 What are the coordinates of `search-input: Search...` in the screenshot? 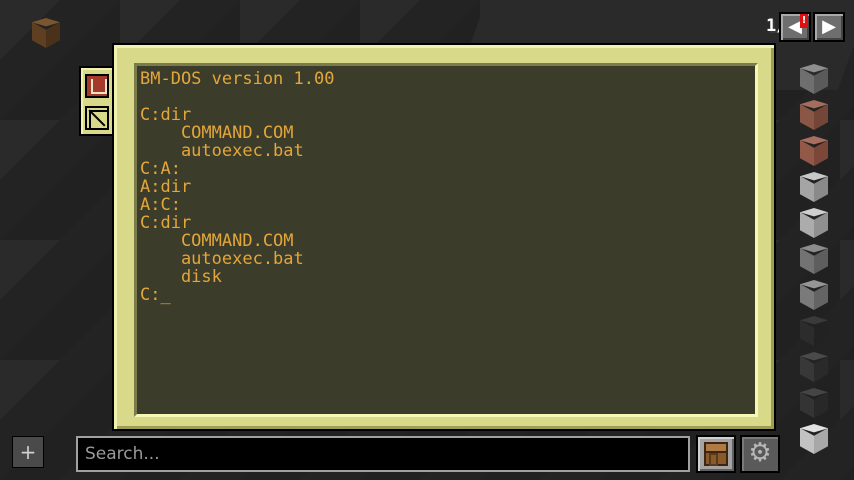 It's located at (383, 454).